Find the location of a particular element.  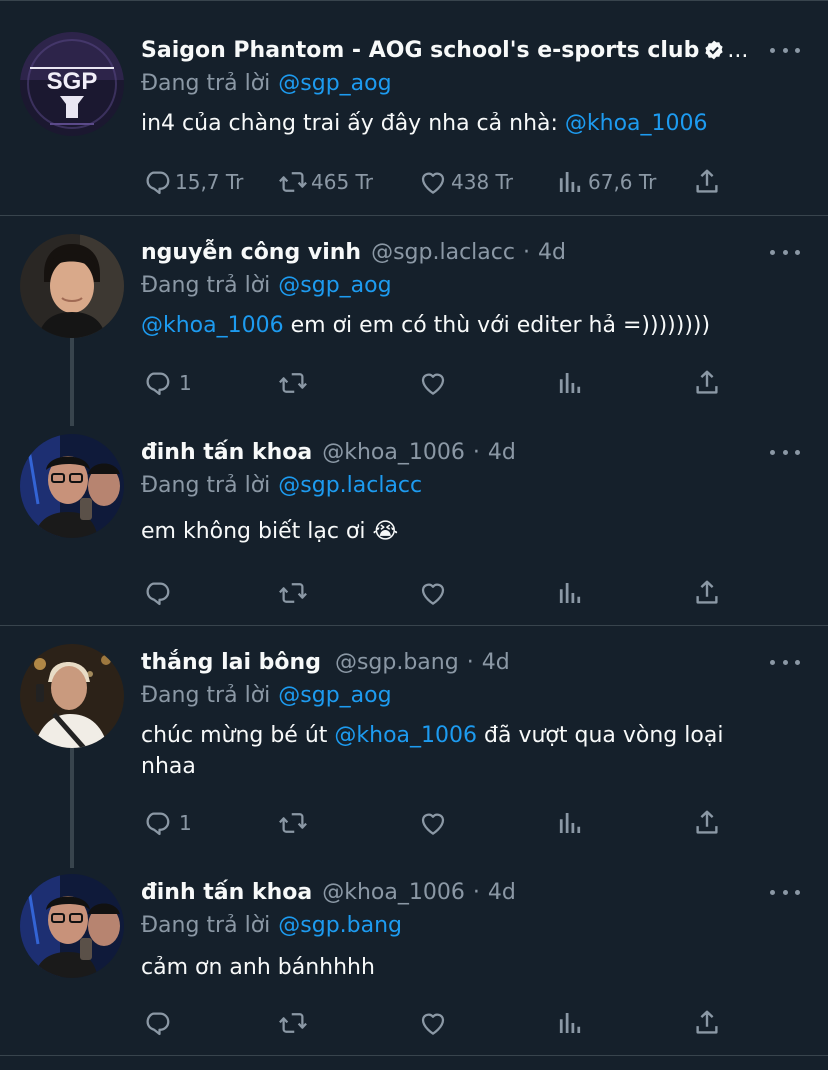

like-count: 438 Tr is located at coordinates (482, 182).